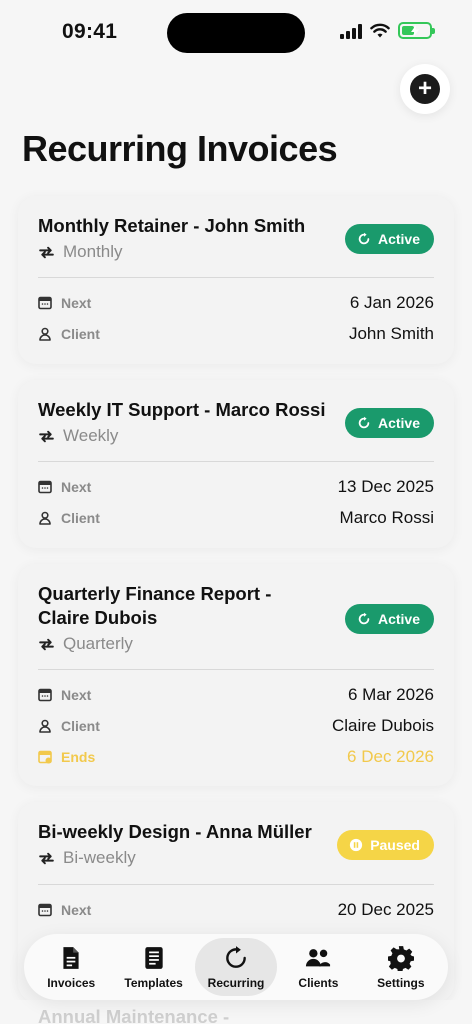 The width and height of the screenshot is (472, 1024). I want to click on ends-date: 6 Dec 2026, so click(390, 756).